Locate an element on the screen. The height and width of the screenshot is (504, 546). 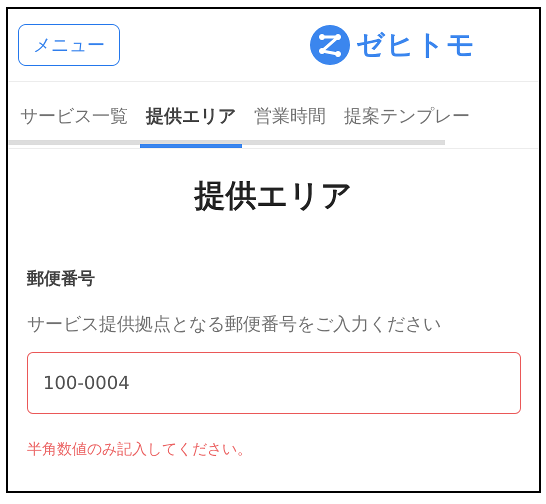
tab: 提案テンプレー is located at coordinates (407, 126).